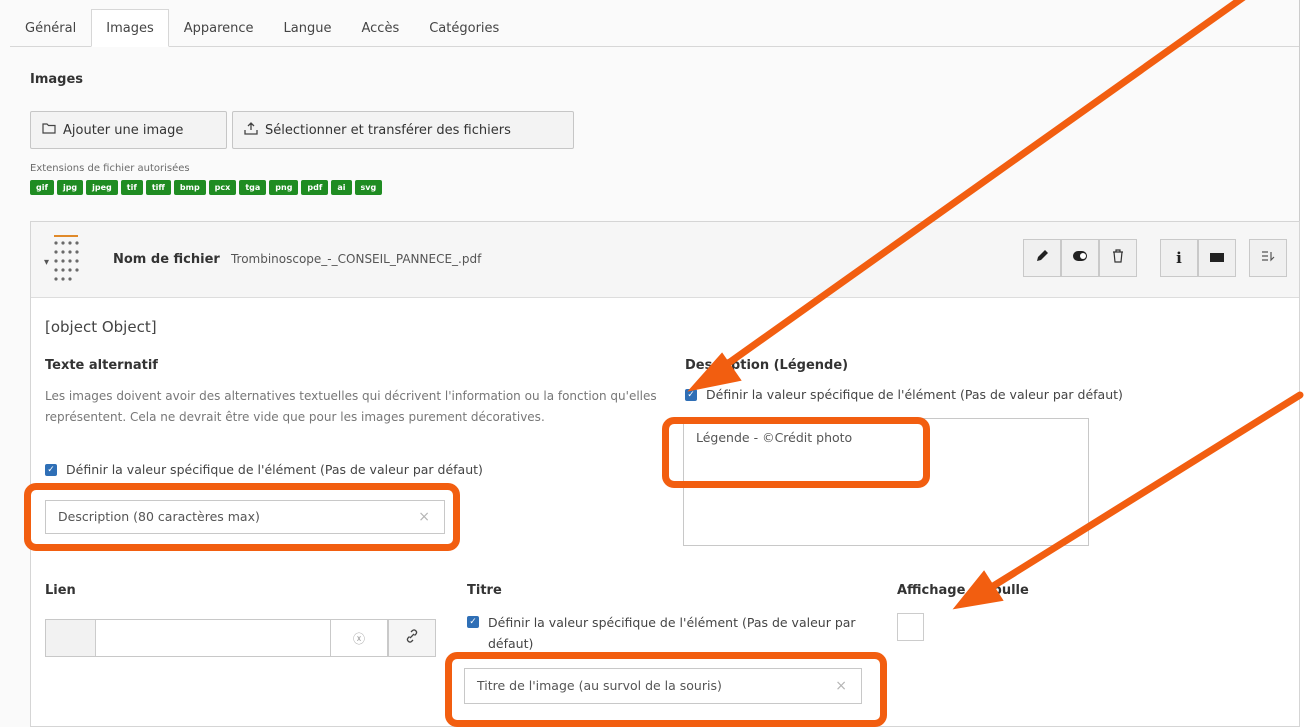 The height and width of the screenshot is (727, 1306). I want to click on annotation-arrowhead, so click(978, 590).